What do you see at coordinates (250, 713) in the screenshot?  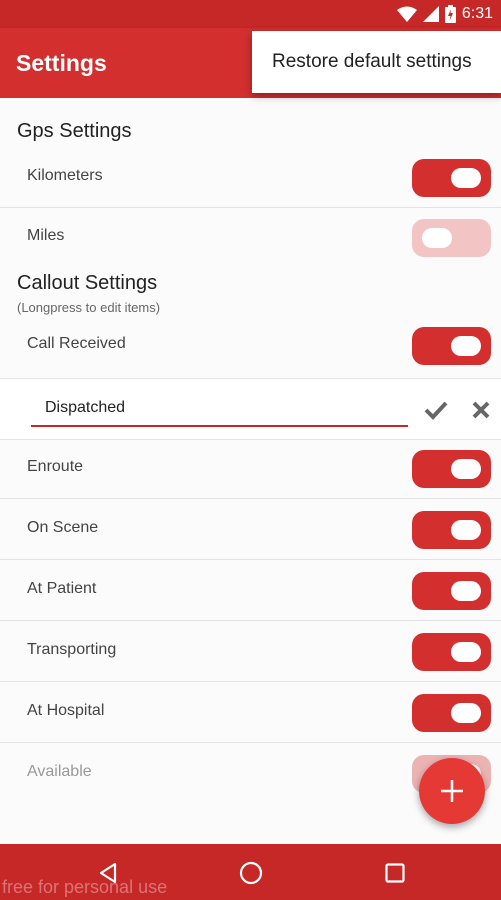 I see `setting-row-at-hospital: At Hospital` at bounding box center [250, 713].